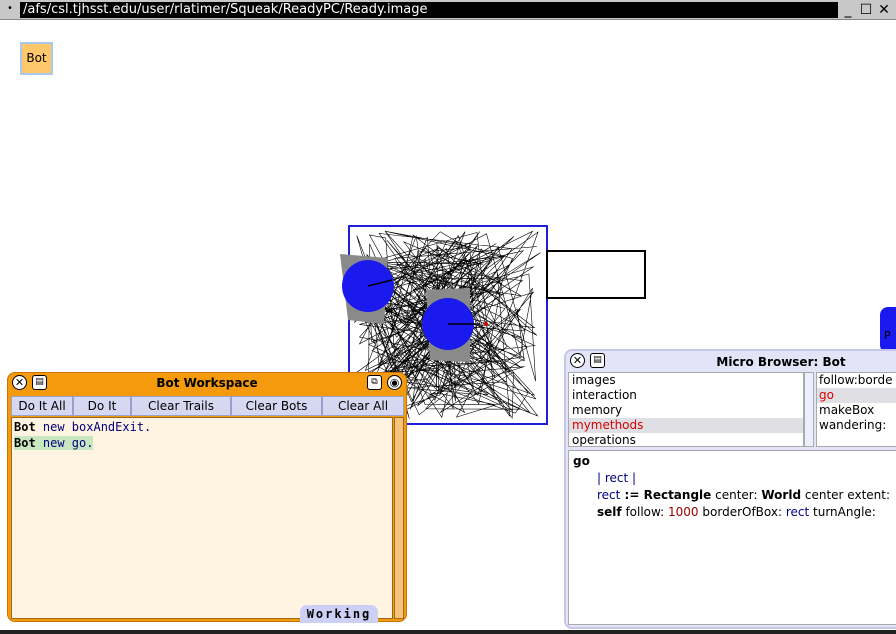  What do you see at coordinates (856, 395) in the screenshot?
I see `message-item-selected: go` at bounding box center [856, 395].